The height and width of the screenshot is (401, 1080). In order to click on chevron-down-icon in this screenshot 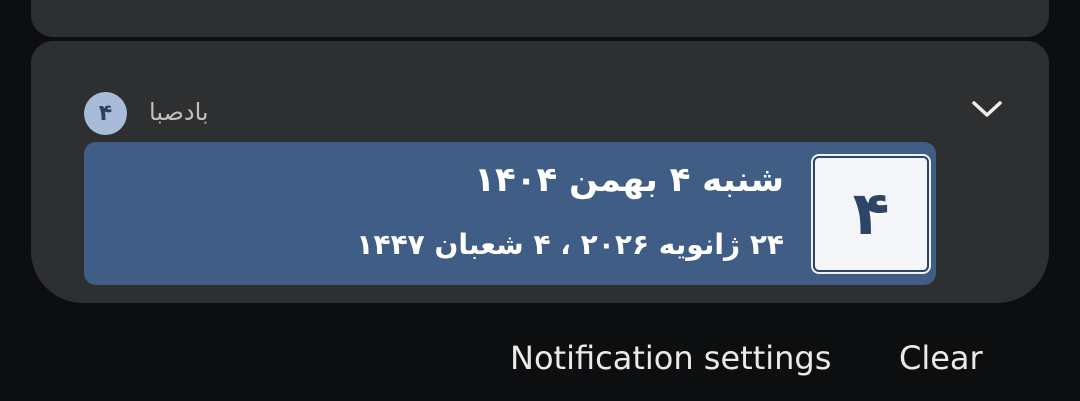, I will do `click(987, 109)`.